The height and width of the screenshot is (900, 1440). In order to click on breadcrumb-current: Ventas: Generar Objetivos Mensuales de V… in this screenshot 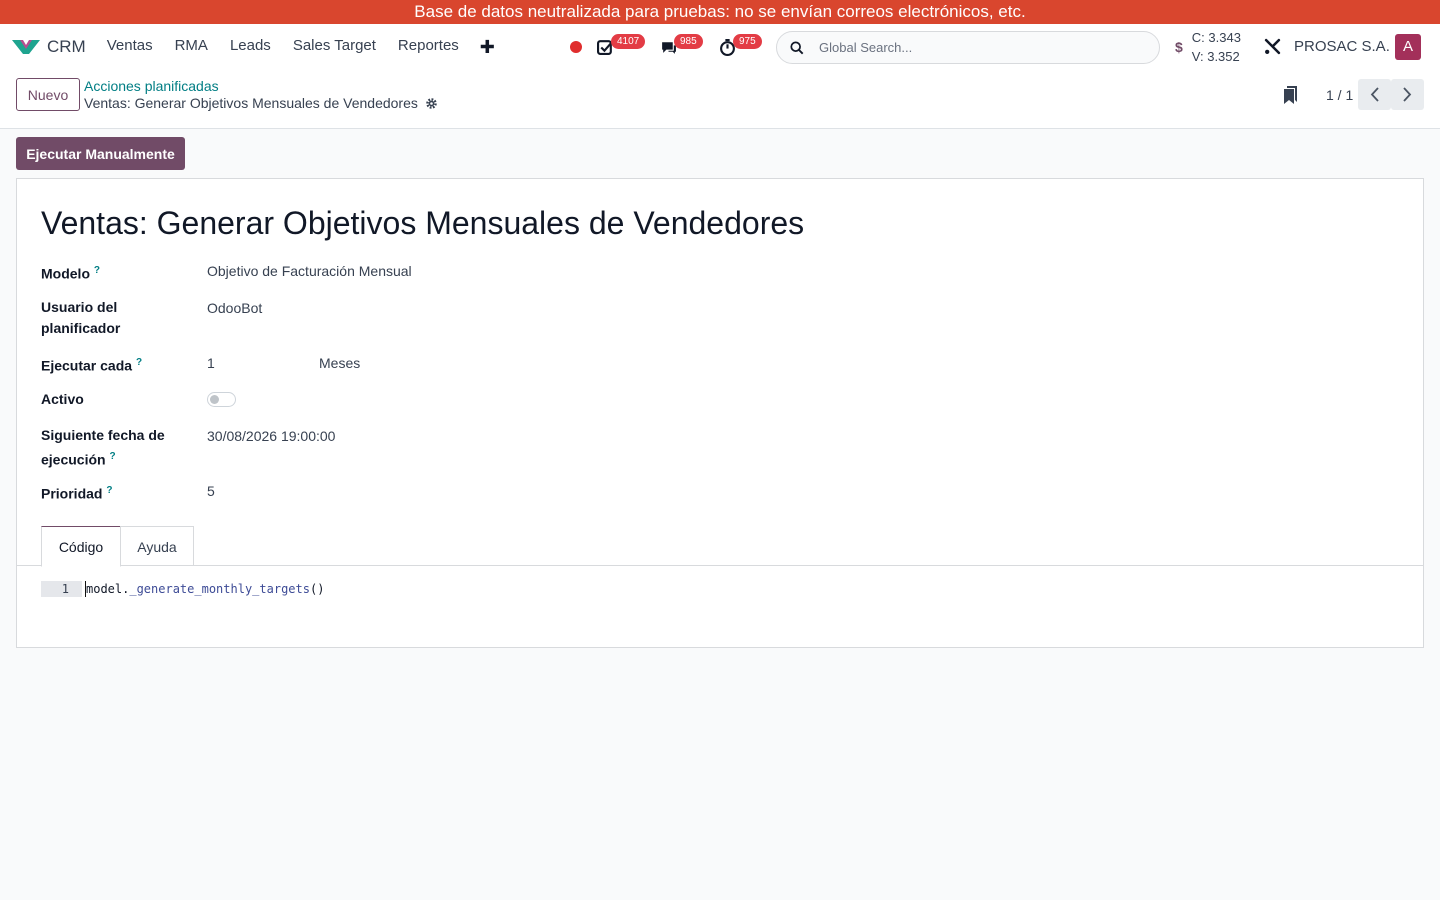, I will do `click(261, 103)`.